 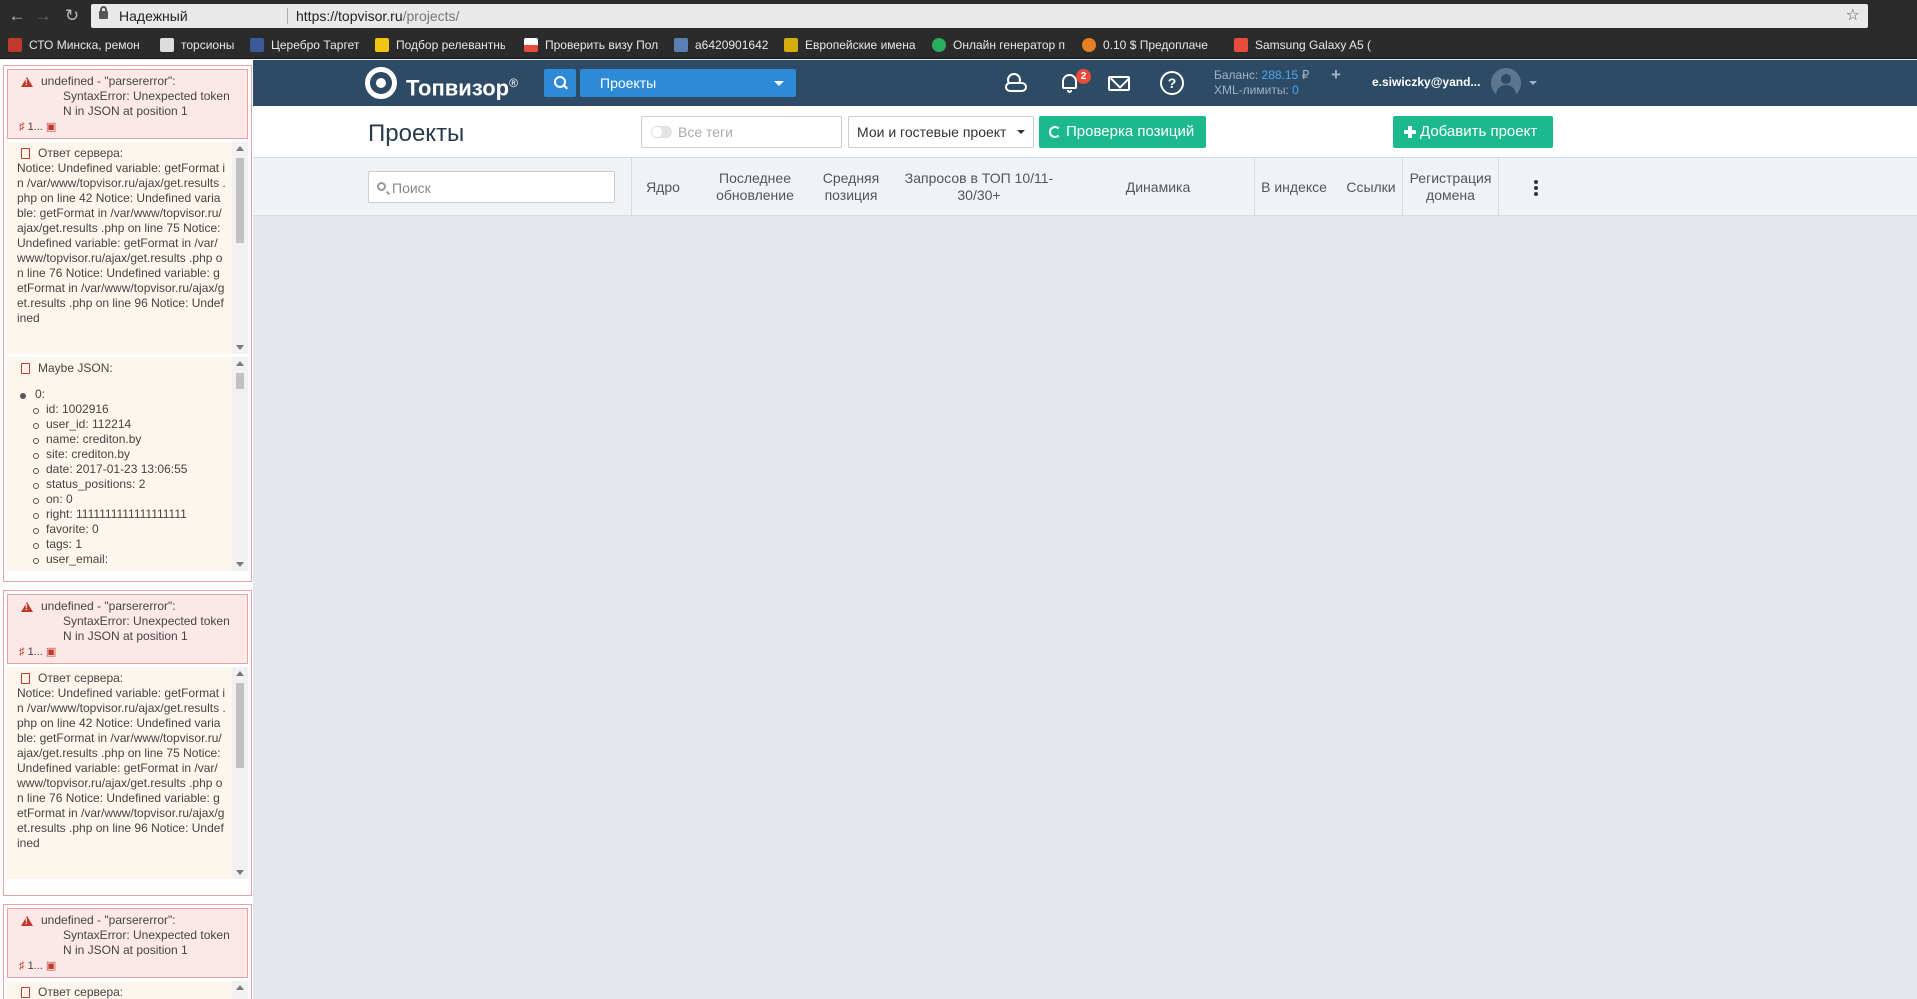 I want to click on back-arrow-icon: ←, so click(x=17, y=16).